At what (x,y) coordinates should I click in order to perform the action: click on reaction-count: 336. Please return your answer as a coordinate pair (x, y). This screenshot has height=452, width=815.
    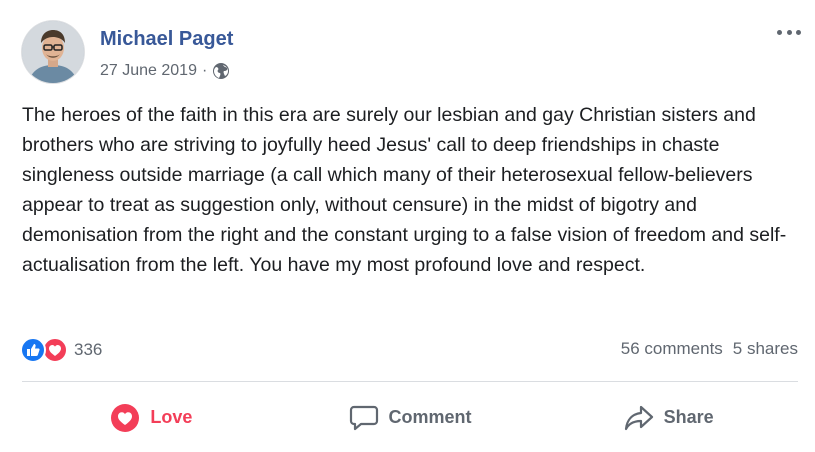
    Looking at the image, I should click on (88, 349).